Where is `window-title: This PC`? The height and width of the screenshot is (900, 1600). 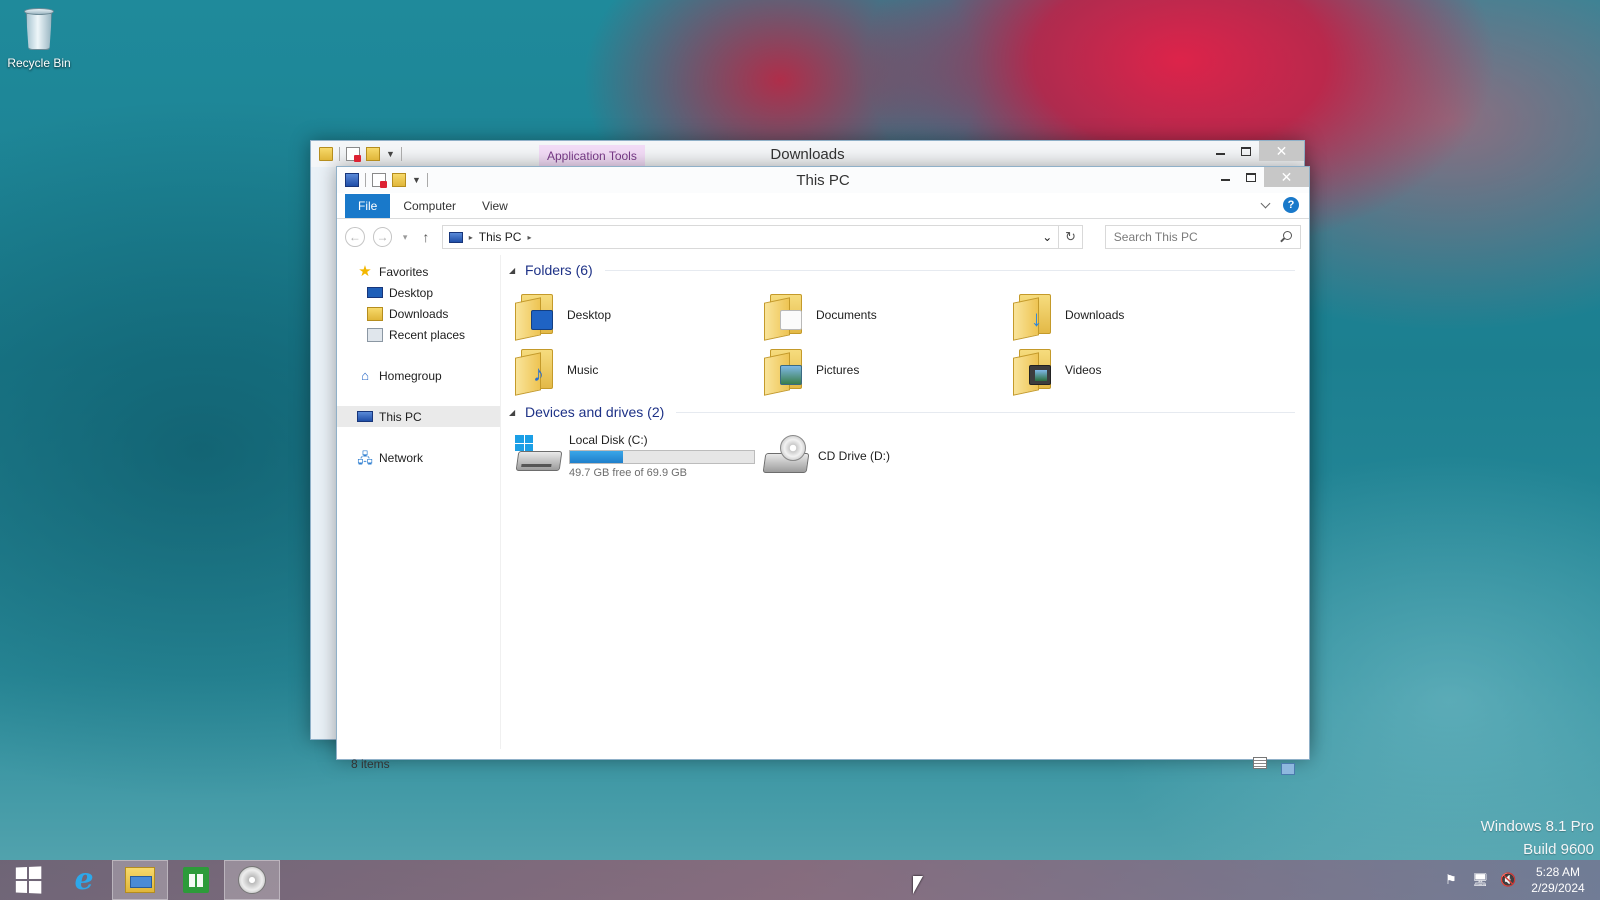 window-title: This PC is located at coordinates (823, 180).